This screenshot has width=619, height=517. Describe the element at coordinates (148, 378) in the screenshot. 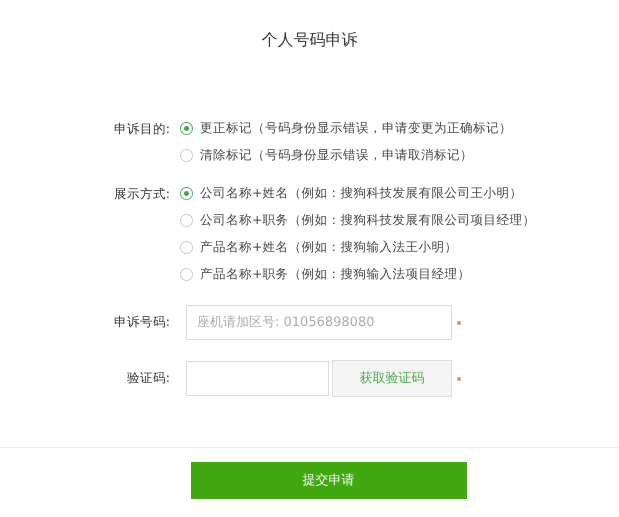

I see `field-label: 验证码:` at that location.